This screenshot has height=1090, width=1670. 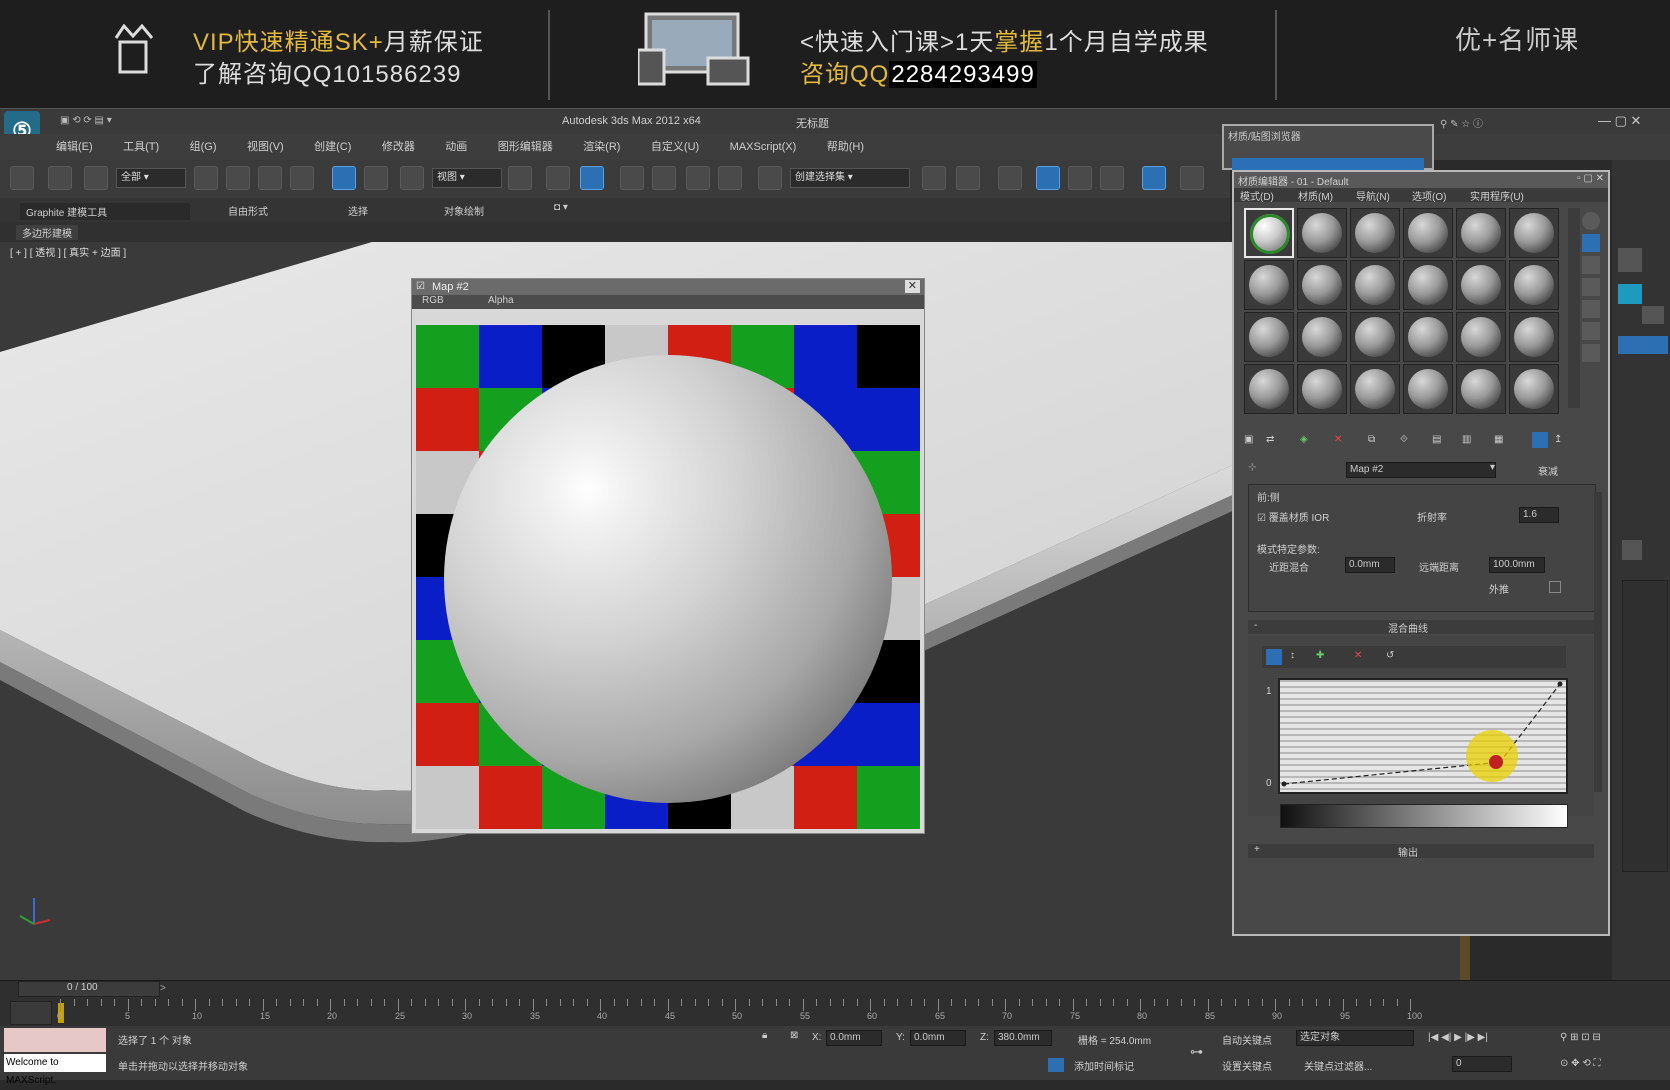 What do you see at coordinates (1196, 1052) in the screenshot?
I see `key-icon: ⊶` at bounding box center [1196, 1052].